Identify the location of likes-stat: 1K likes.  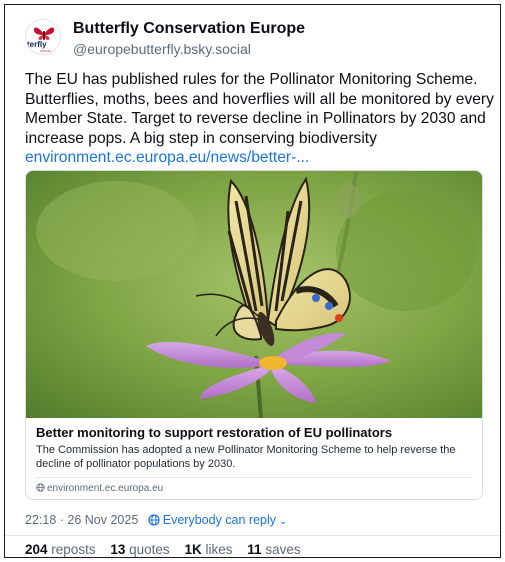
(208, 549).